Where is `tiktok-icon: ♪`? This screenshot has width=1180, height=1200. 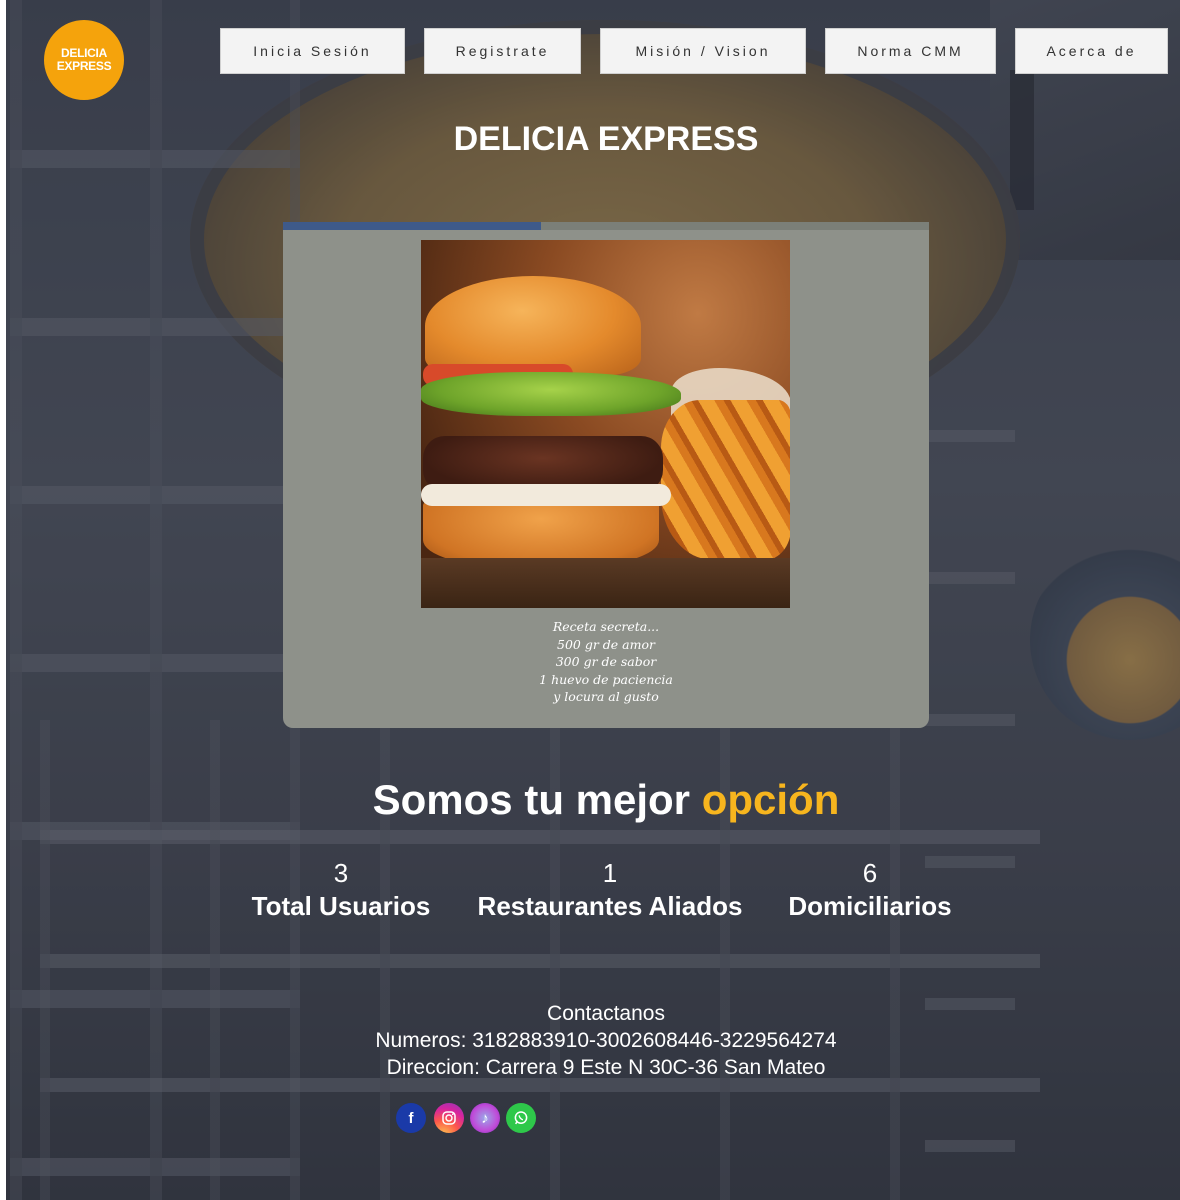 tiktok-icon: ♪ is located at coordinates (485, 1118).